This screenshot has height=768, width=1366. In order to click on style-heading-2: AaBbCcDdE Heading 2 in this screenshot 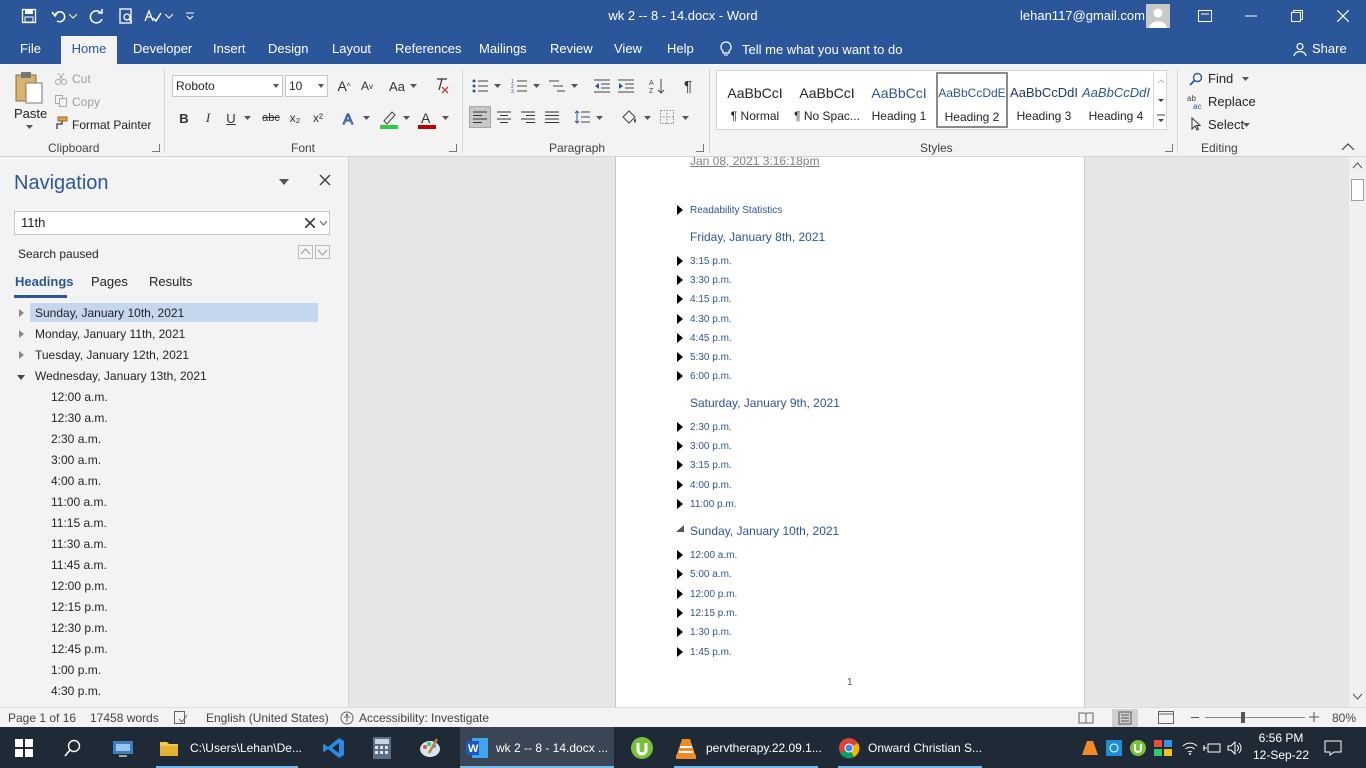, I will do `click(972, 100)`.